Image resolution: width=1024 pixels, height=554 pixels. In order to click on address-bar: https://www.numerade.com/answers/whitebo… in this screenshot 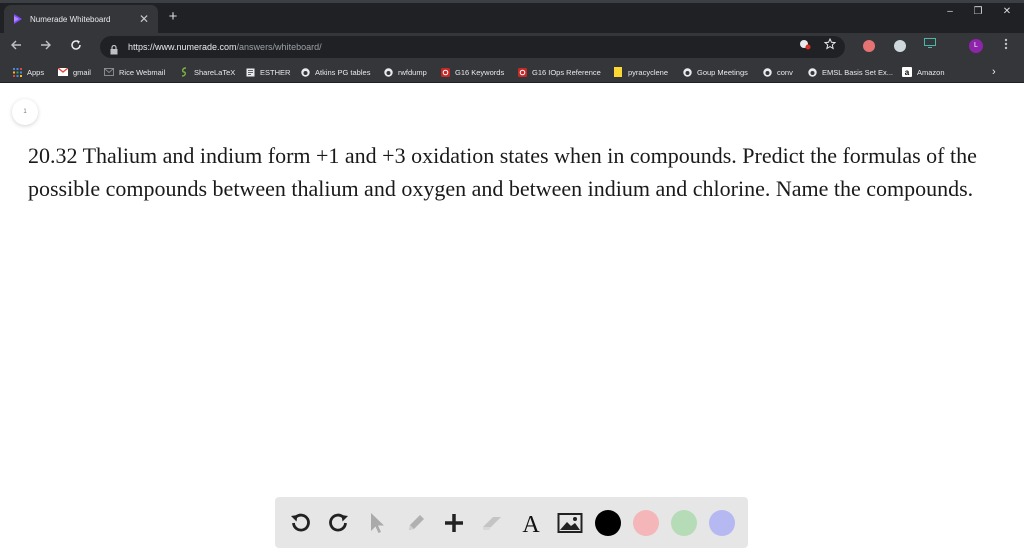, I will do `click(472, 47)`.